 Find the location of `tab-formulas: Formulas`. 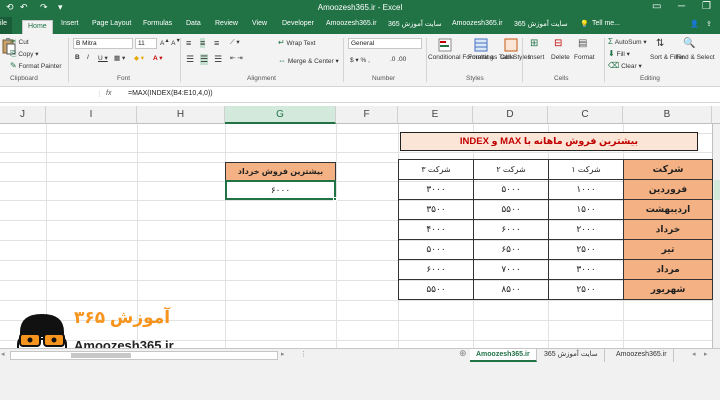

tab-formulas: Formulas is located at coordinates (157, 23).